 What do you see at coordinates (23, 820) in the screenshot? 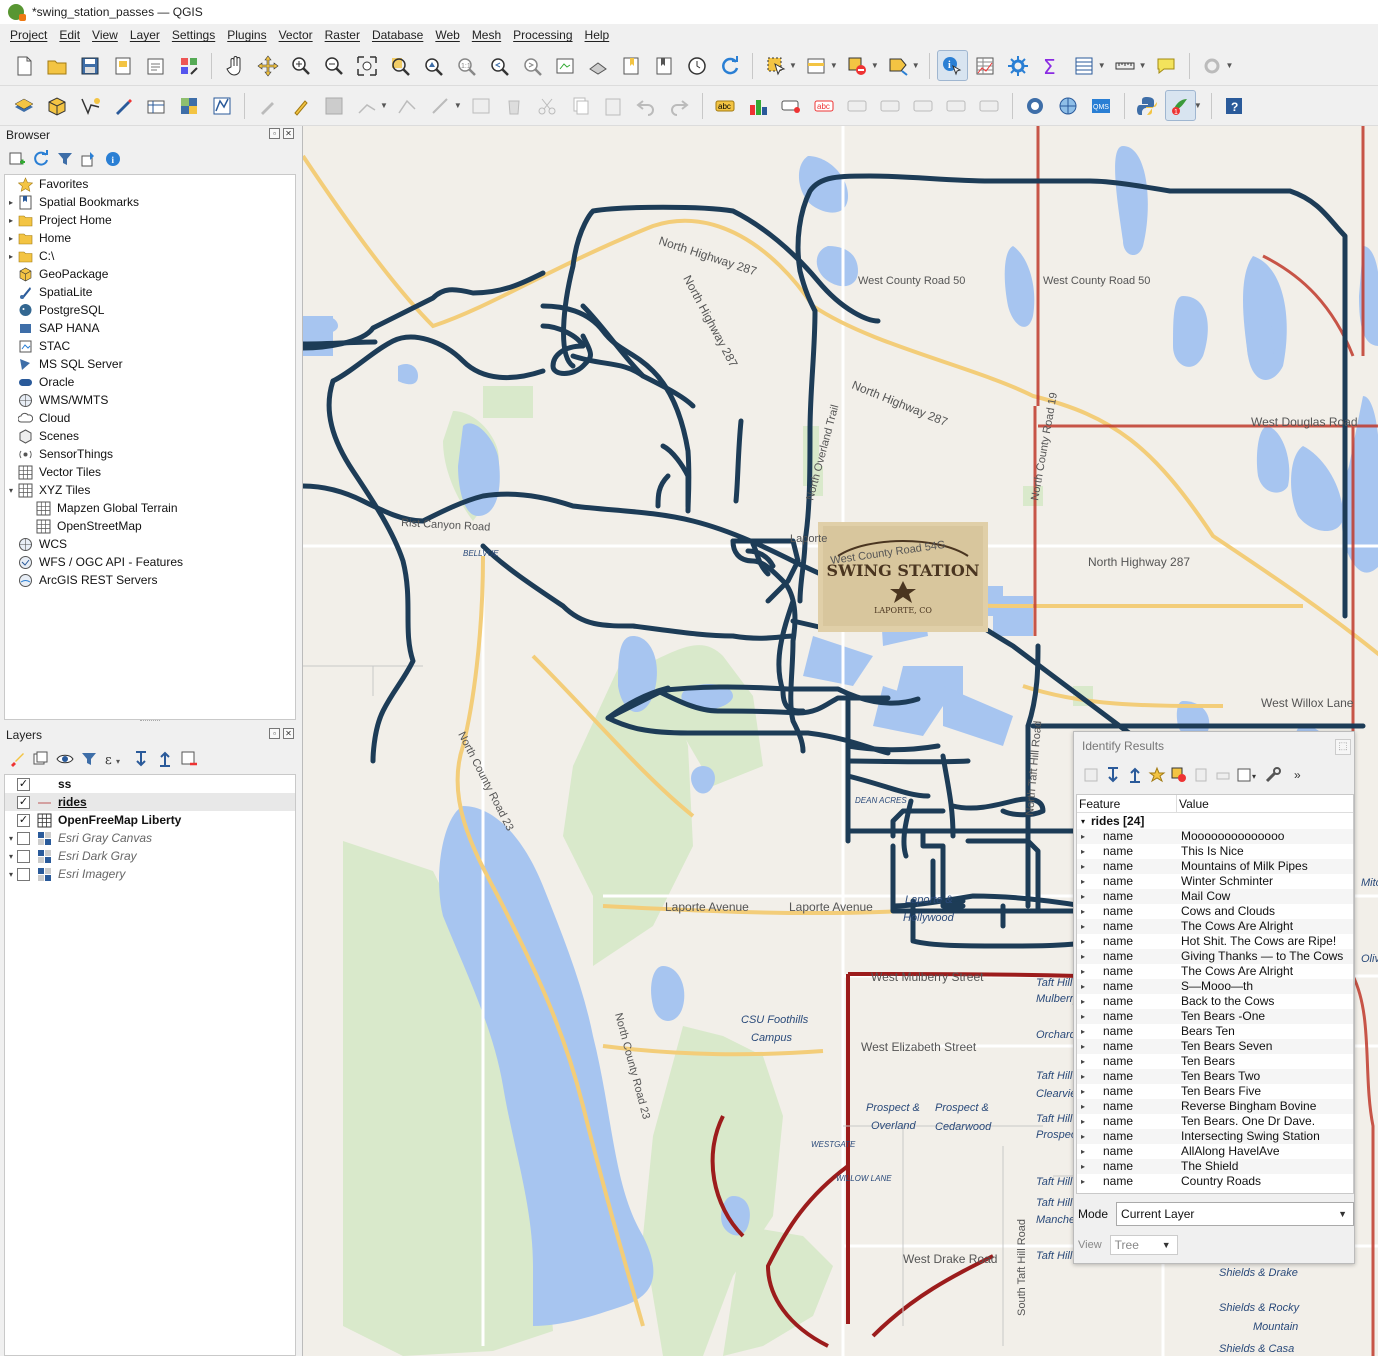
I see `layer-visibility-checkbox: ✓` at bounding box center [23, 820].